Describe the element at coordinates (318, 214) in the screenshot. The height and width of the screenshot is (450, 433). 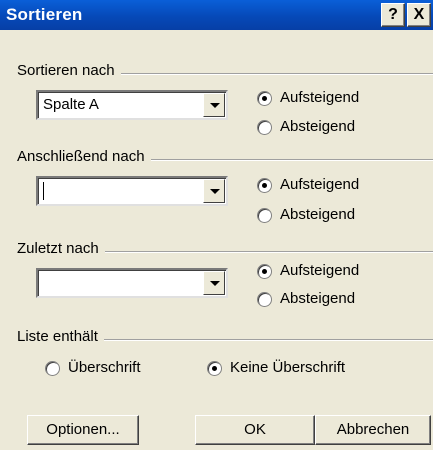
I see `then-by-descending-label: Absteigend` at that location.